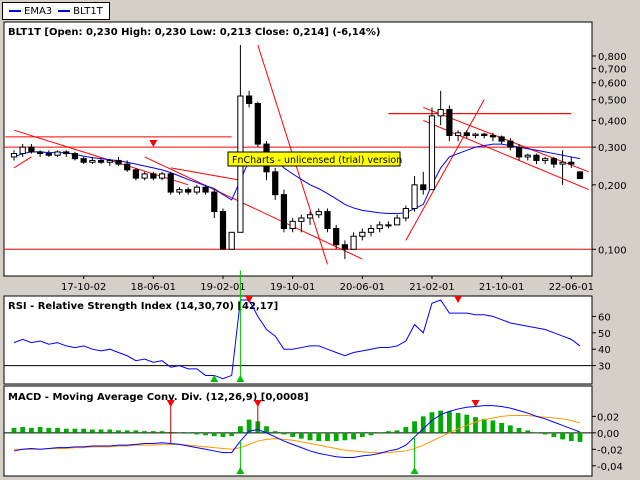 The width and height of the screenshot is (640, 480). What do you see at coordinates (604, 367) in the screenshot?
I see `rsi-y-tick-label: 30` at bounding box center [604, 367].